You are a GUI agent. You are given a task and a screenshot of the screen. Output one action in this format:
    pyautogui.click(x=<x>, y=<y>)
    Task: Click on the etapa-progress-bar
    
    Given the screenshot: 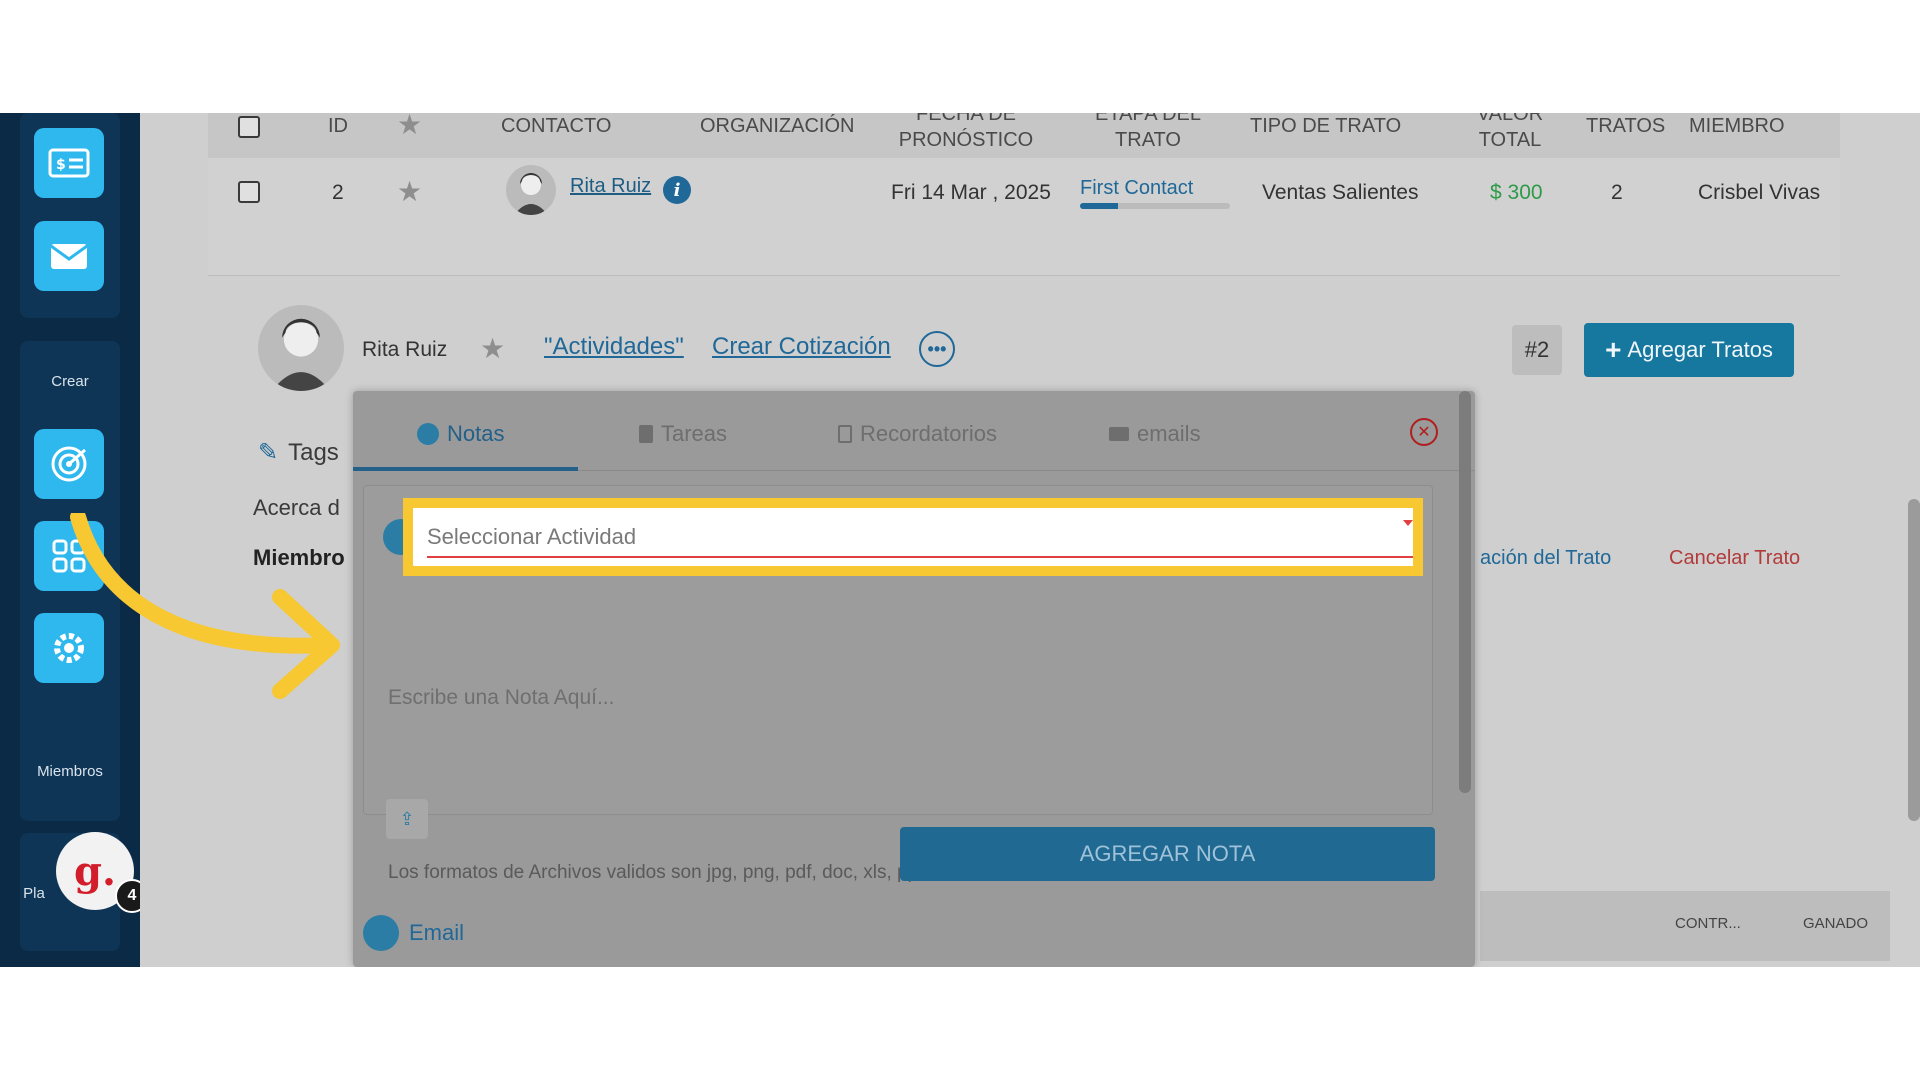 What is the action you would take?
    pyautogui.click(x=1155, y=206)
    